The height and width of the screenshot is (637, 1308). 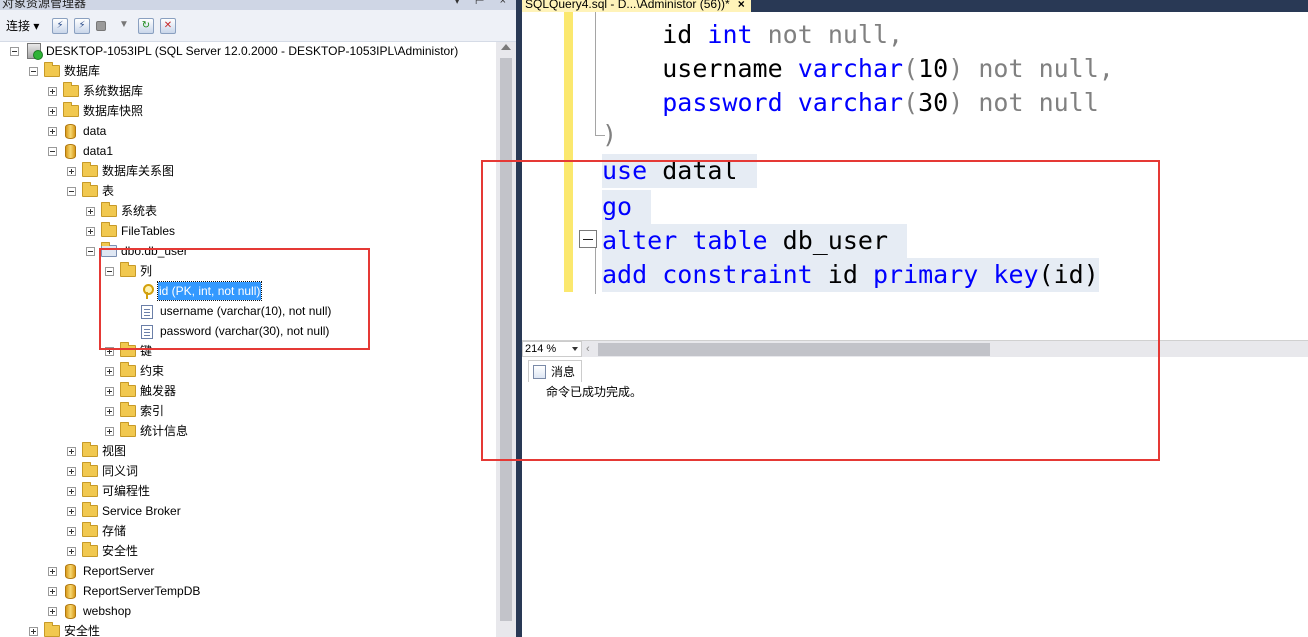 I want to click on code-line-1: id int not null,, so click(x=783, y=34).